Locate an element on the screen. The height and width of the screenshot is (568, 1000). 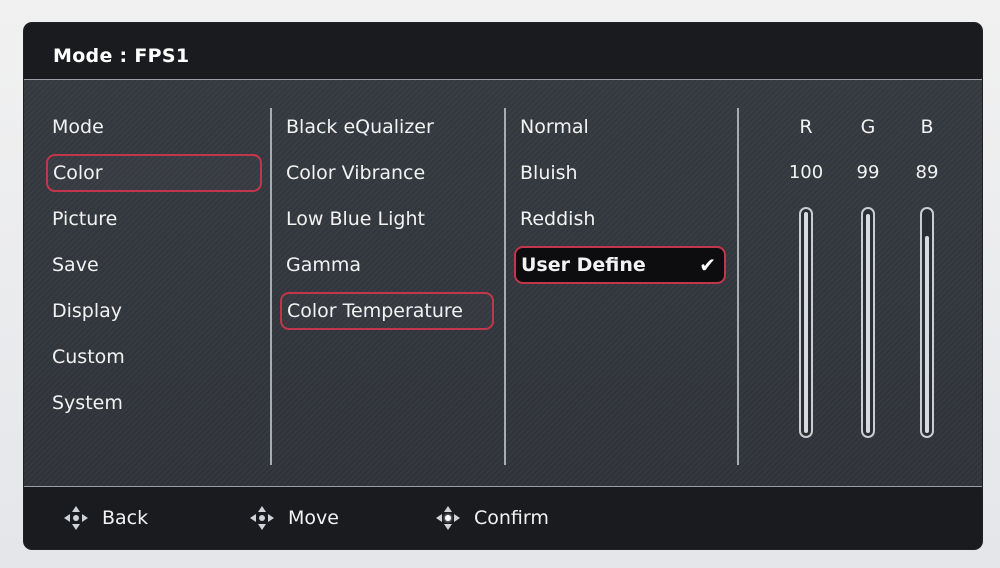
move-label: Move is located at coordinates (313, 518).